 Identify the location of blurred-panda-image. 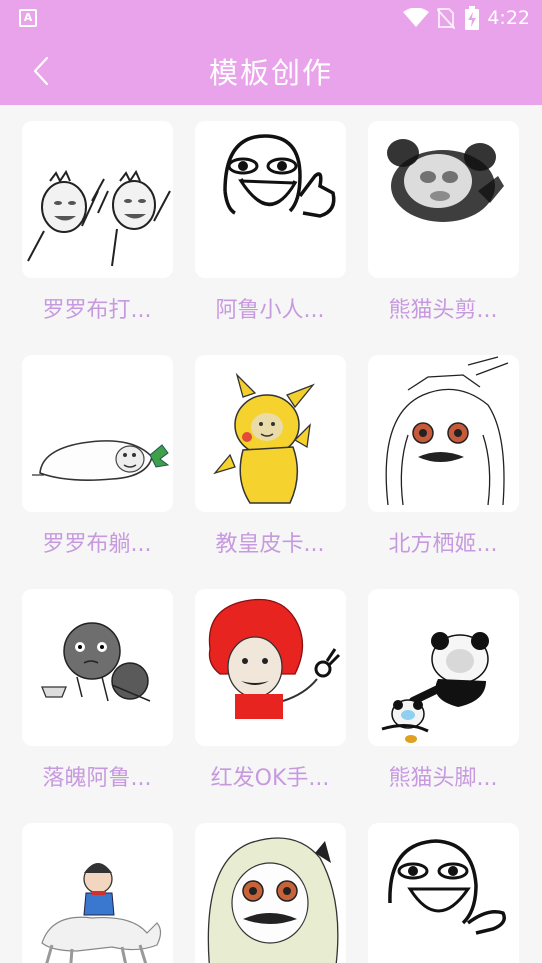
(445, 180).